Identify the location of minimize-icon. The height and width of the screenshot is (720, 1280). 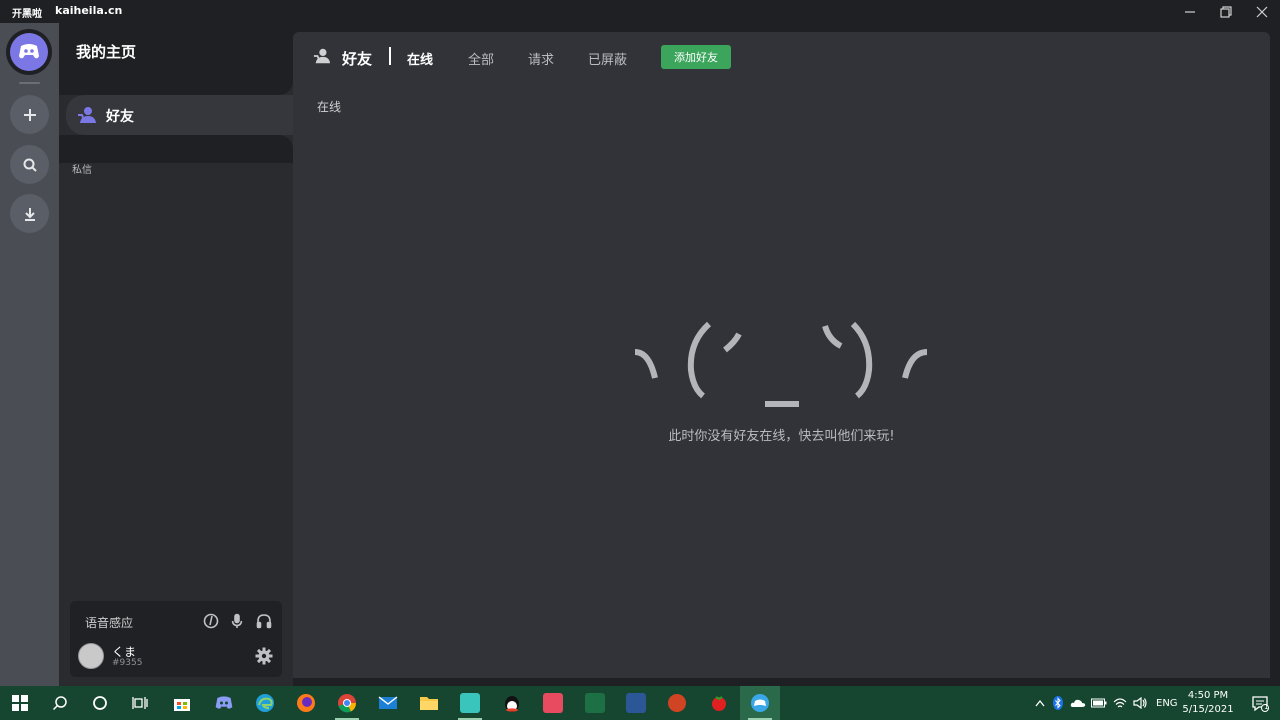
(1190, 11).